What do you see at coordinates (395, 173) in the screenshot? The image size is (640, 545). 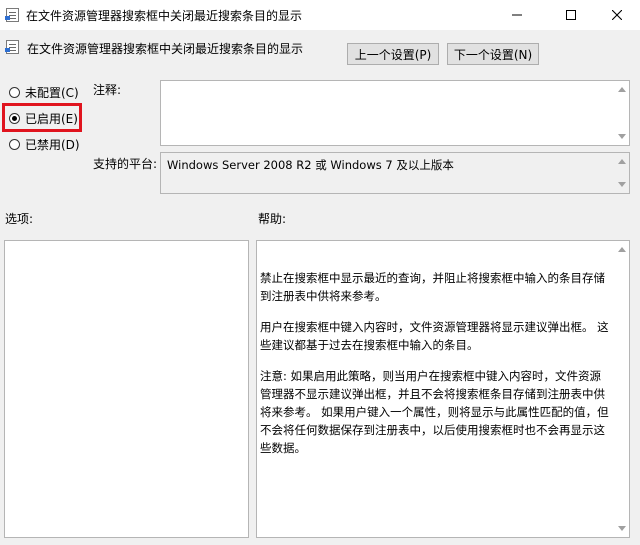 I see `supported-field: Windows Server 2008 R2 或 Windows 7 及以上版本` at bounding box center [395, 173].